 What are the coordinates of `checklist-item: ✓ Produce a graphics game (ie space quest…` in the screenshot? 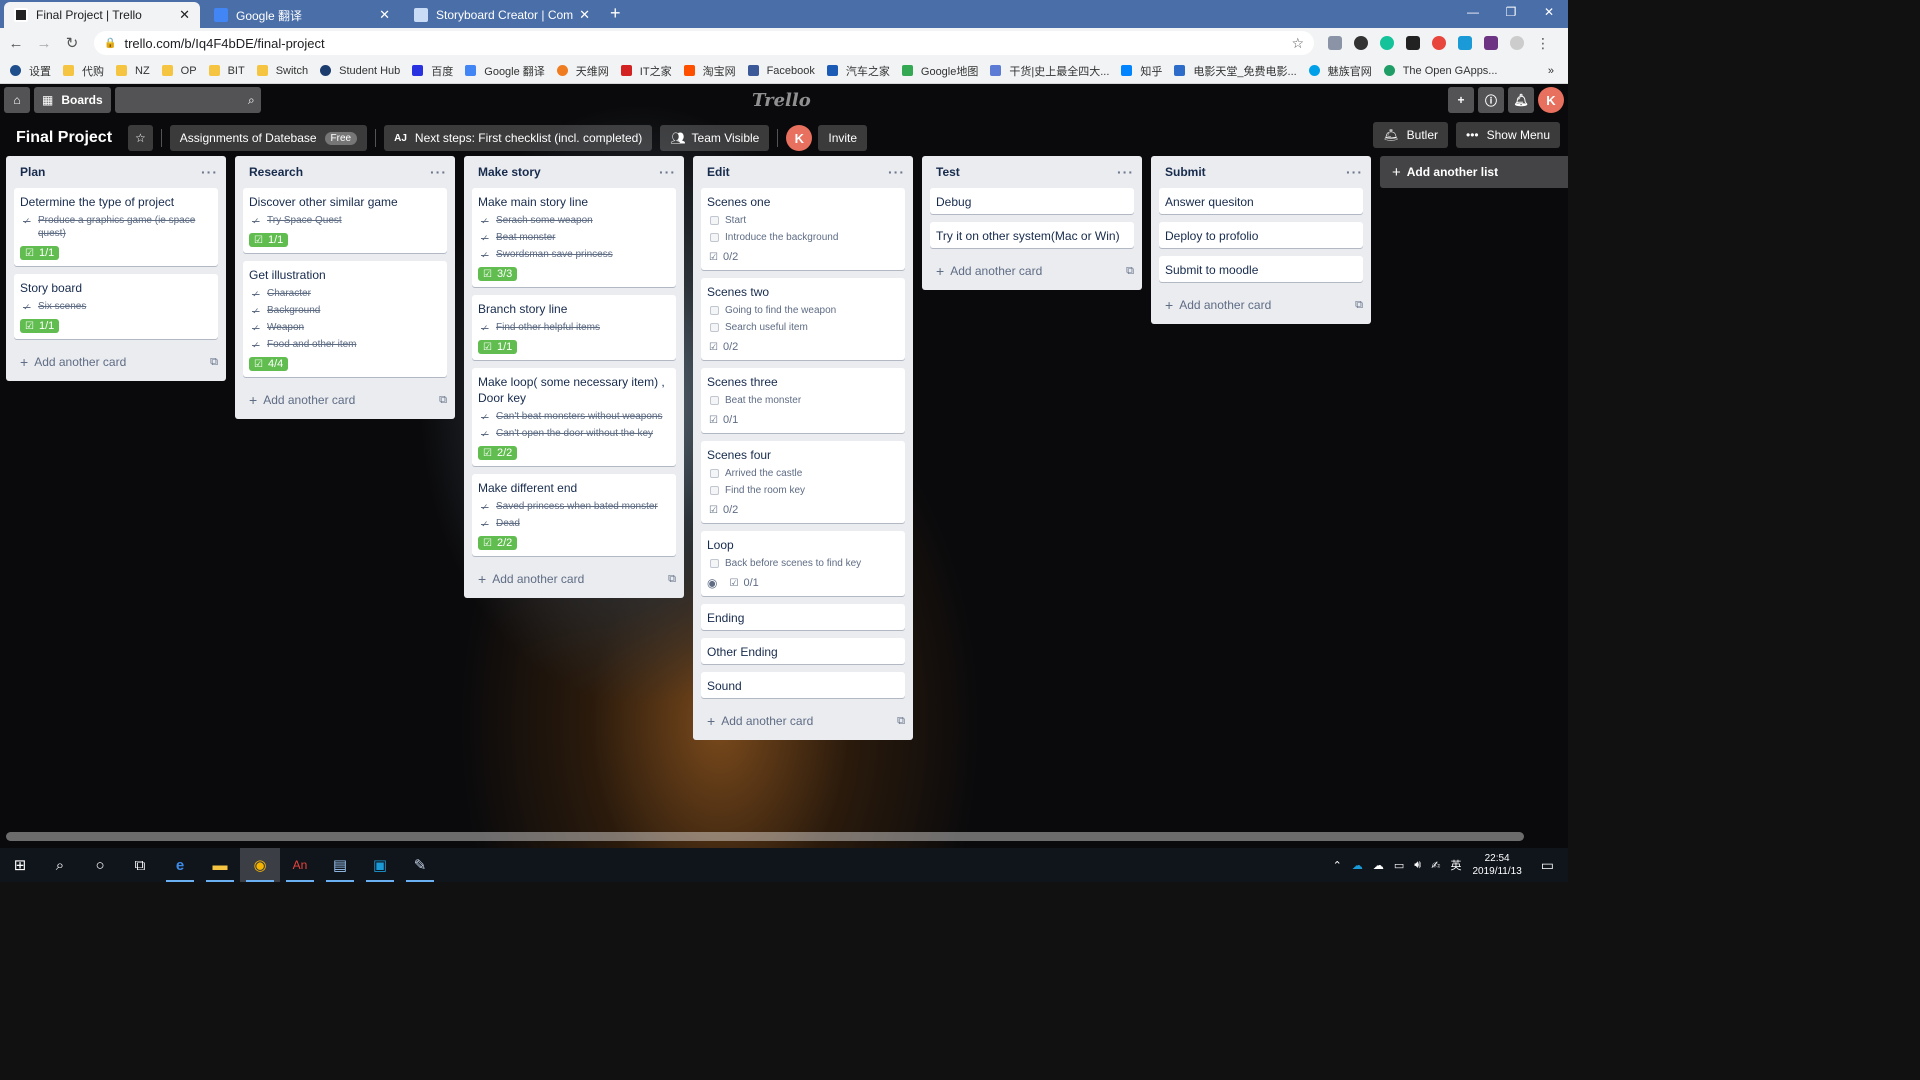 It's located at (116, 227).